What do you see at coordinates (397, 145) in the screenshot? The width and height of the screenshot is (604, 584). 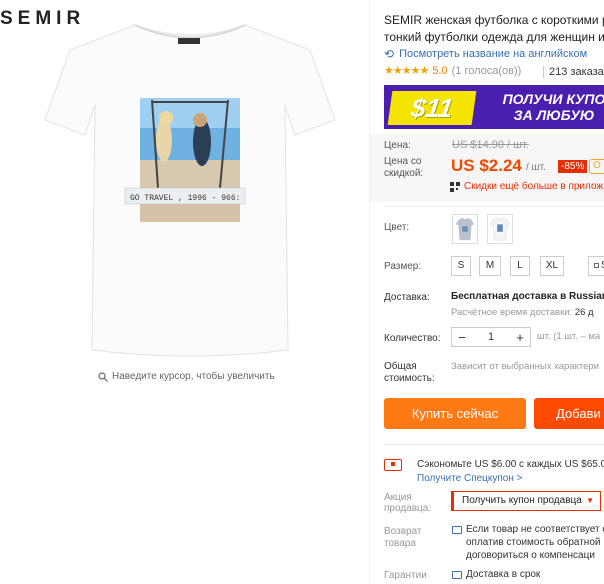 I see `price-label: Цена:` at bounding box center [397, 145].